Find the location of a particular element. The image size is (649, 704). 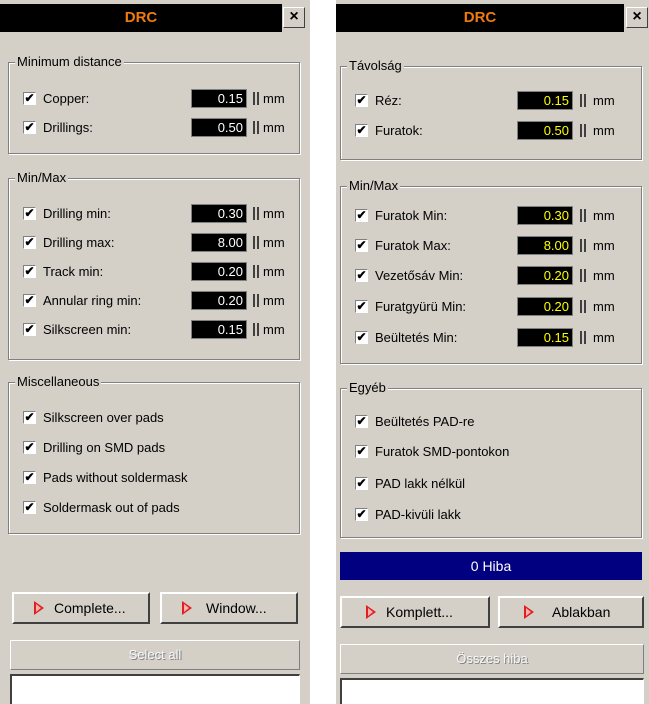

select-all-button: Select all is located at coordinates (155, 655).